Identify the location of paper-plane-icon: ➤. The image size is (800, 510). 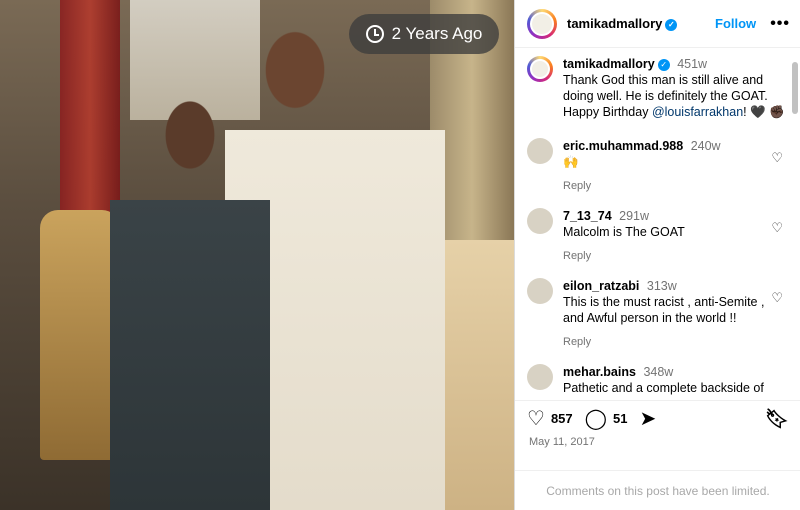
(648, 418).